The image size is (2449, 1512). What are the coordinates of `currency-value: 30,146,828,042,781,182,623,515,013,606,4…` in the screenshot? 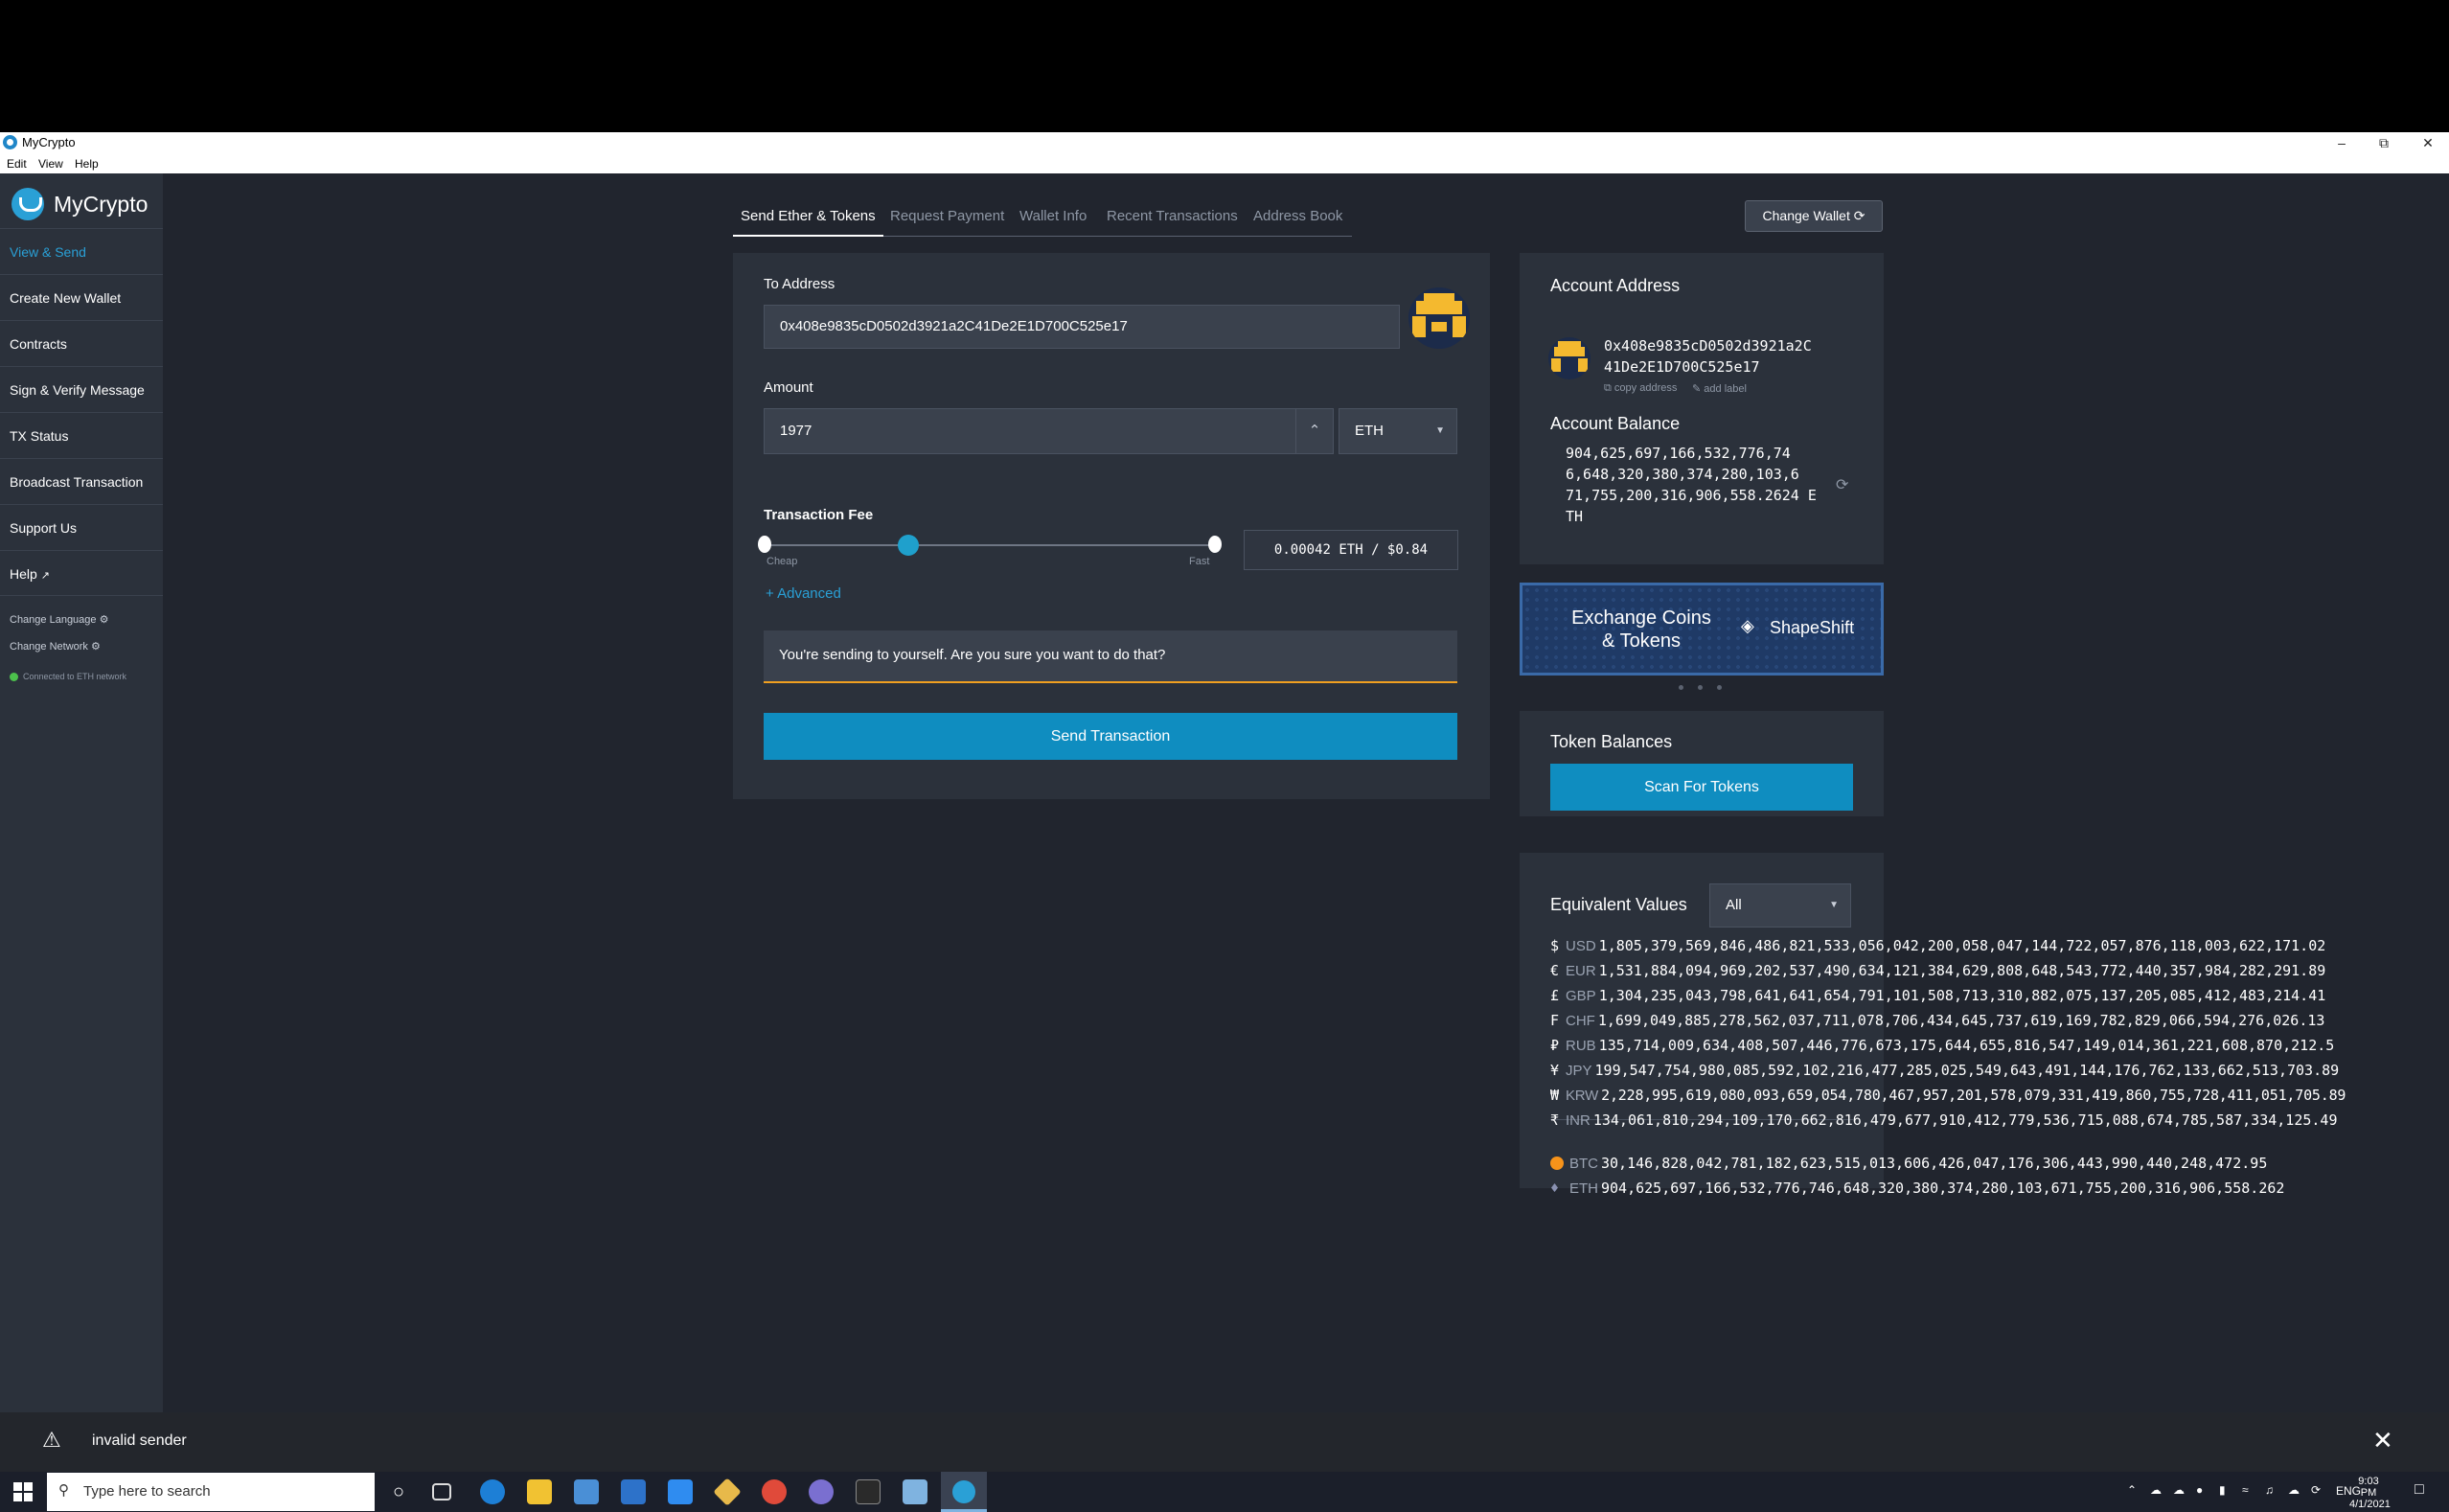 It's located at (1934, 1163).